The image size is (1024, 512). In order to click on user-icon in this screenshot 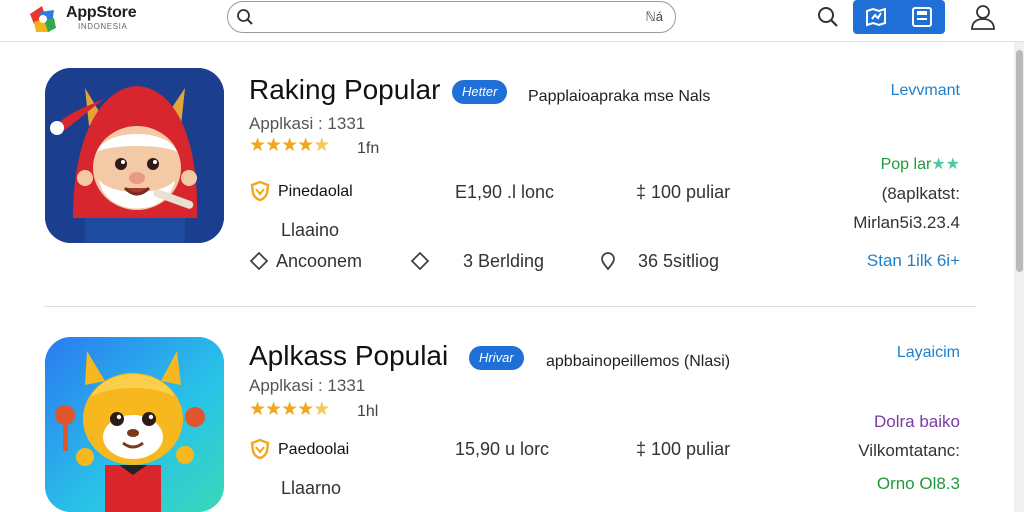, I will do `click(983, 17)`.